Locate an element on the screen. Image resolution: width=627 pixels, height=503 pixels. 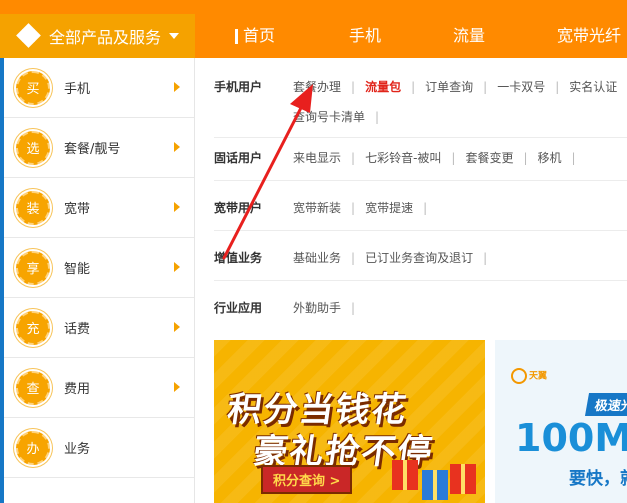
sidebar-item-plans: 选 套餐/靓号 is located at coordinates (99, 148).